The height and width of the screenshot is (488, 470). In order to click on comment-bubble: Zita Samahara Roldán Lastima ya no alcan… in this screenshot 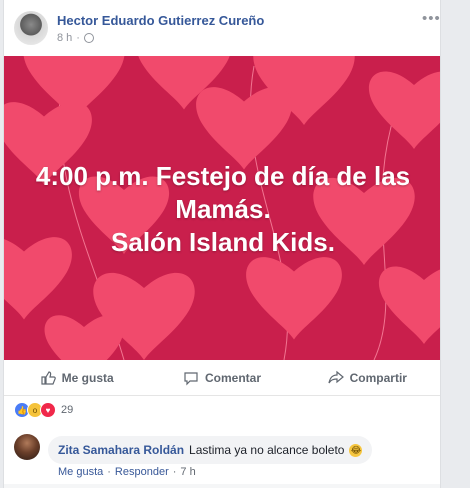, I will do `click(210, 450)`.